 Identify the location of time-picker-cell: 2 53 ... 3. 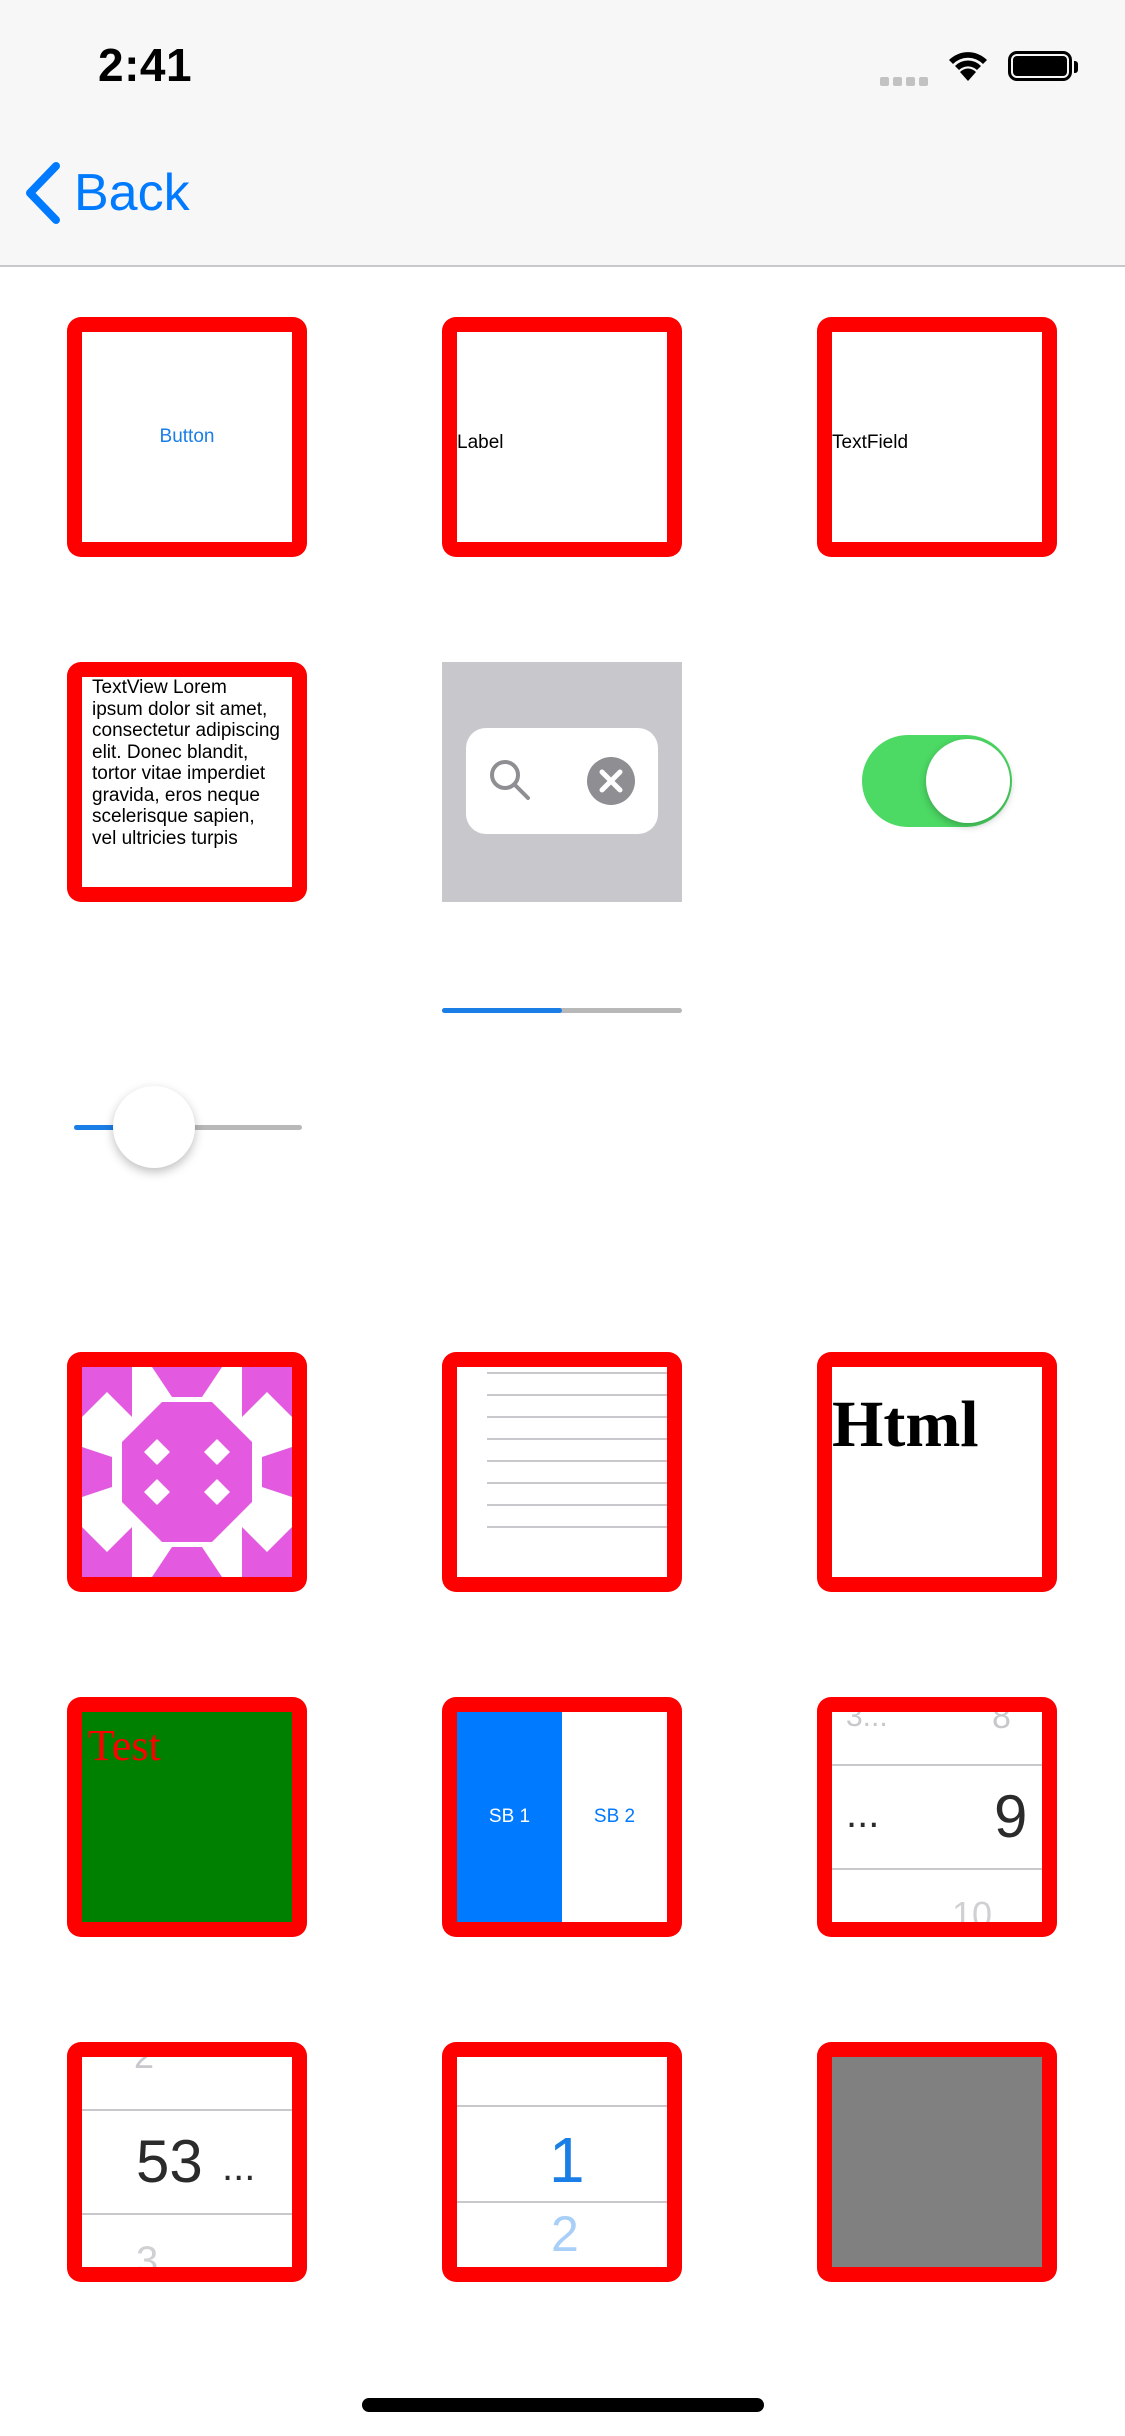
(187, 2162).